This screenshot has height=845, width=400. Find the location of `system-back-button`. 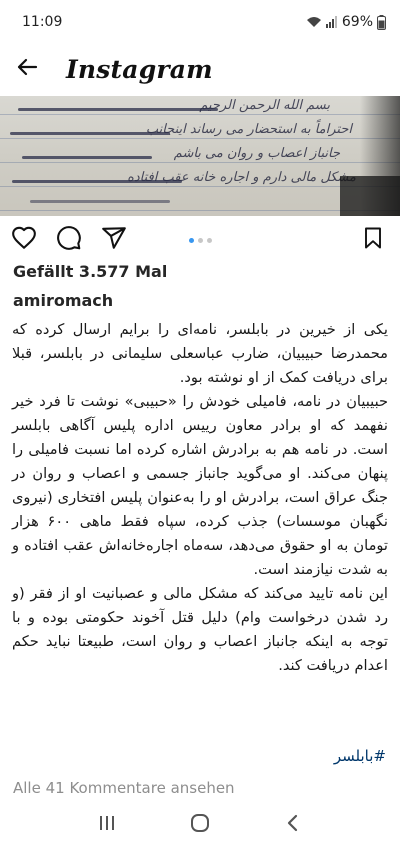

system-back-button is located at coordinates (293, 825).